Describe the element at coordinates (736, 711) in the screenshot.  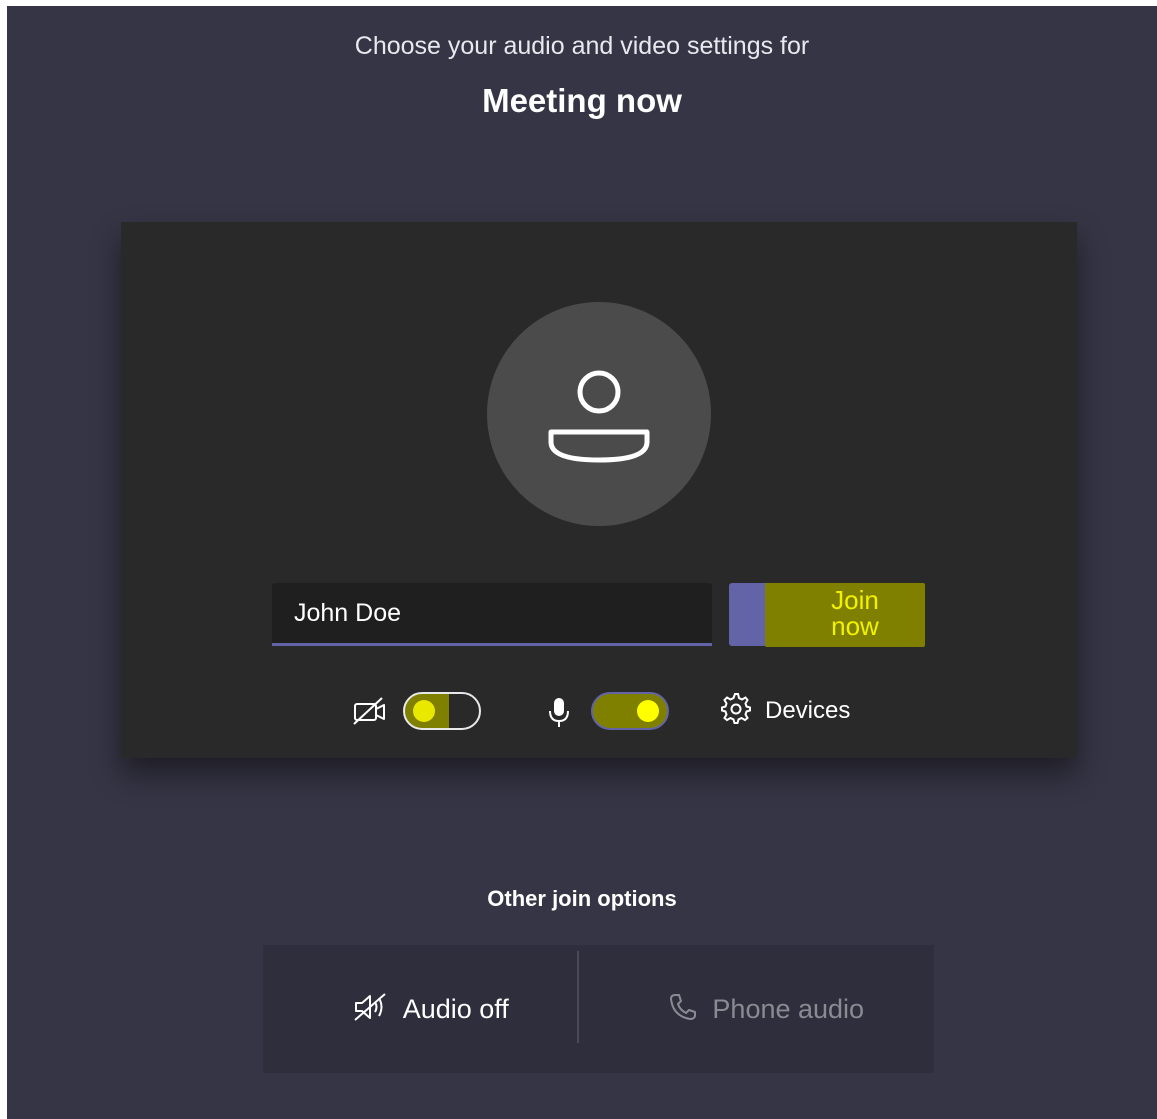
I see `gear-icon` at that location.